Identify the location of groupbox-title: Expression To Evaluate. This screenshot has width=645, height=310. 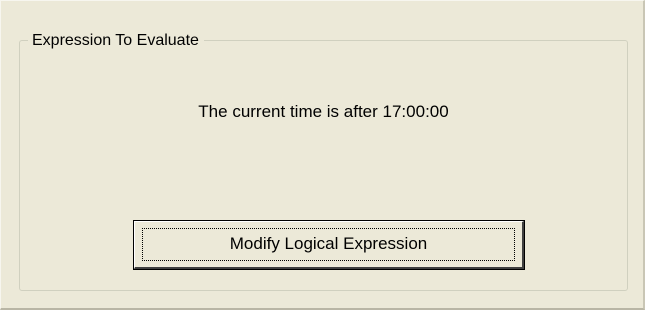
(116, 41).